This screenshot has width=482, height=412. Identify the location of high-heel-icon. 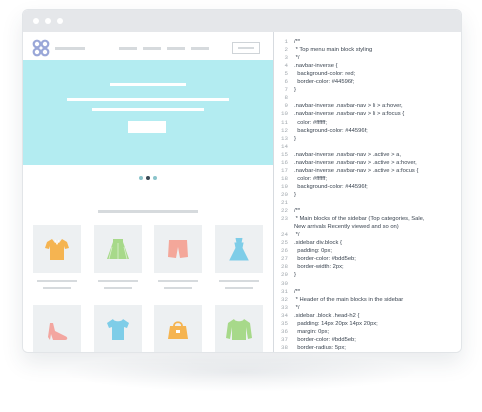
(58, 331).